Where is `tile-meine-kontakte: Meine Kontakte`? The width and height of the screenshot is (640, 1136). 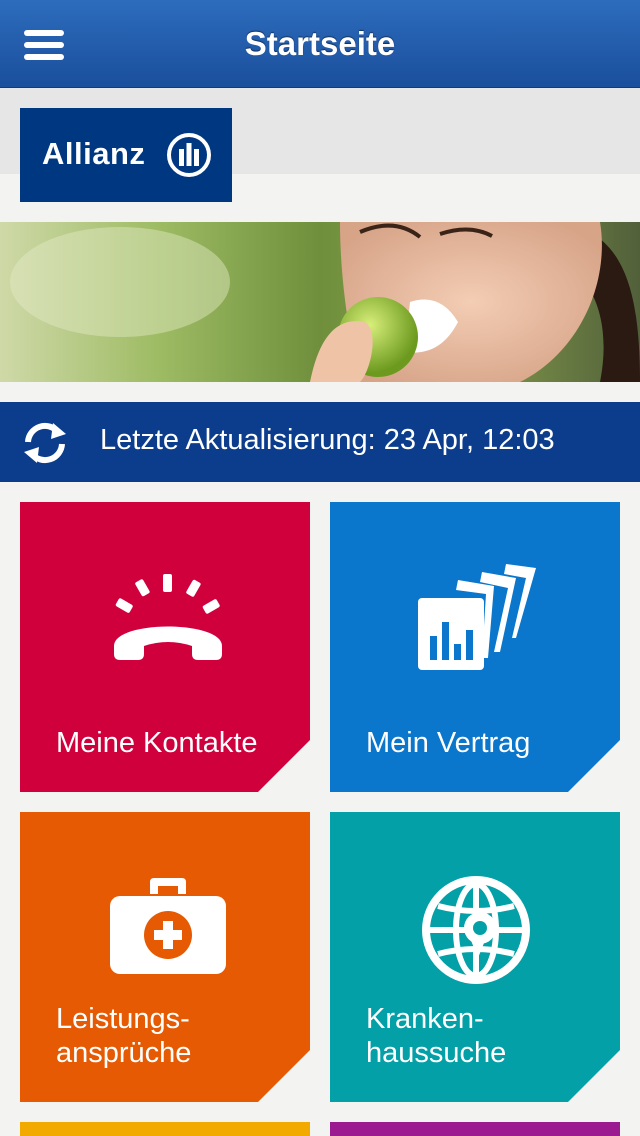 tile-meine-kontakte: Meine Kontakte is located at coordinates (165, 647).